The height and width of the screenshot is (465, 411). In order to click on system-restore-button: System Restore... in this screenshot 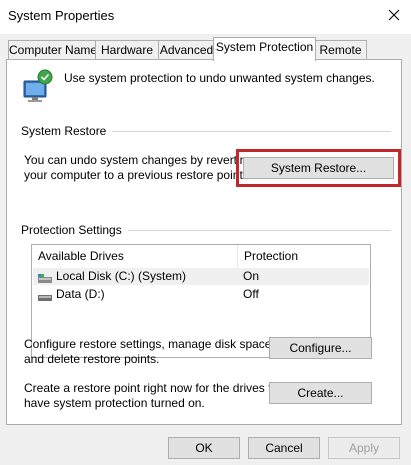, I will do `click(318, 168)`.